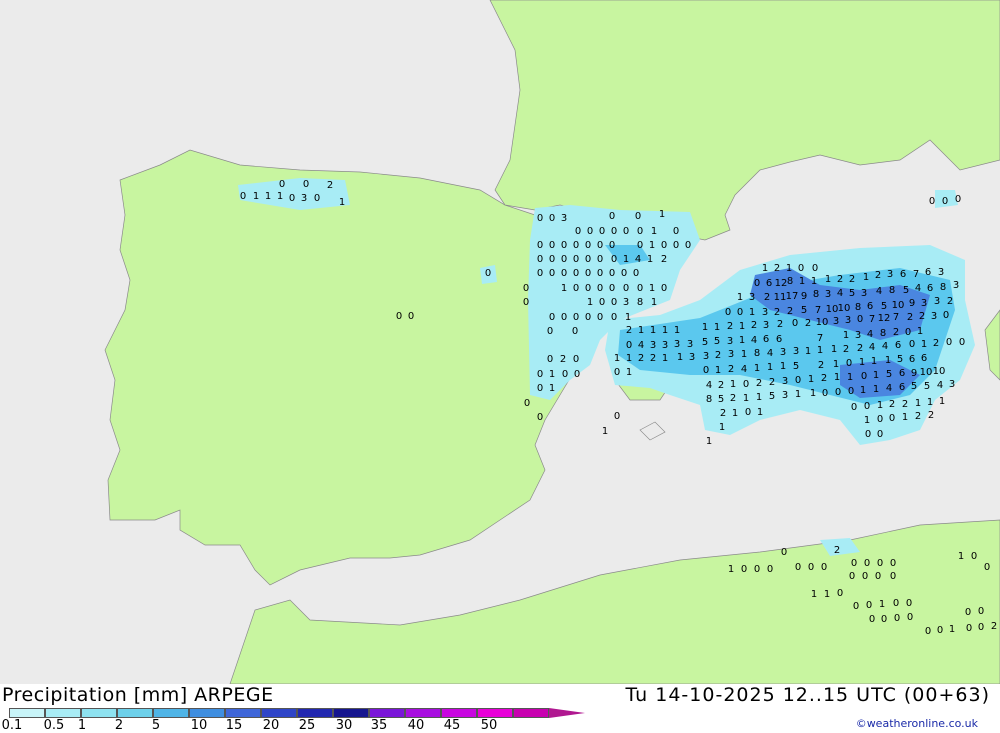  Describe the element at coordinates (889, 374) in the screenshot. I see `precip-value: 5` at that location.